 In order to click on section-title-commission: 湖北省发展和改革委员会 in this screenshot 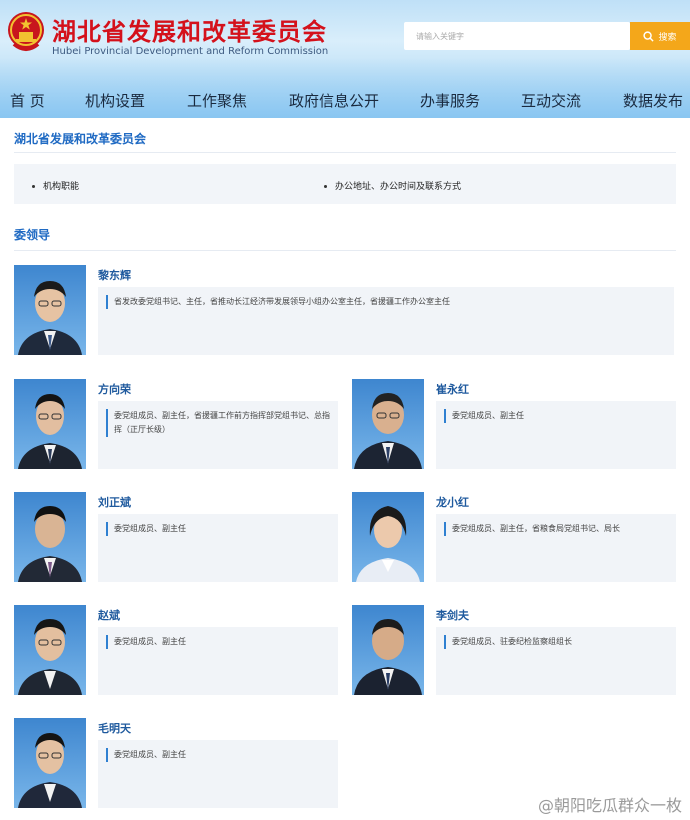, I will do `click(80, 139)`.